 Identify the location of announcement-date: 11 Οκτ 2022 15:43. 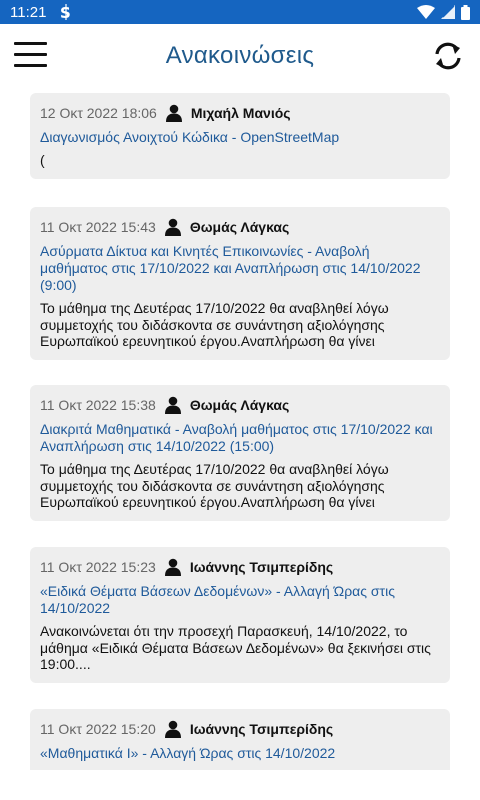
(98, 227).